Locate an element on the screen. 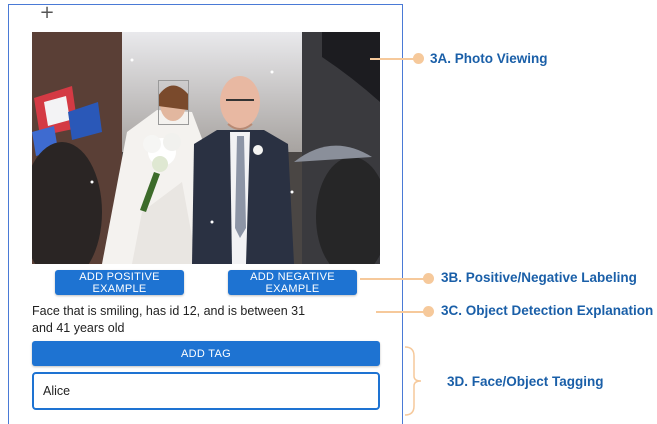 Image resolution: width=657 pixels, height=424 pixels. annotation-dot-3c is located at coordinates (428, 311).